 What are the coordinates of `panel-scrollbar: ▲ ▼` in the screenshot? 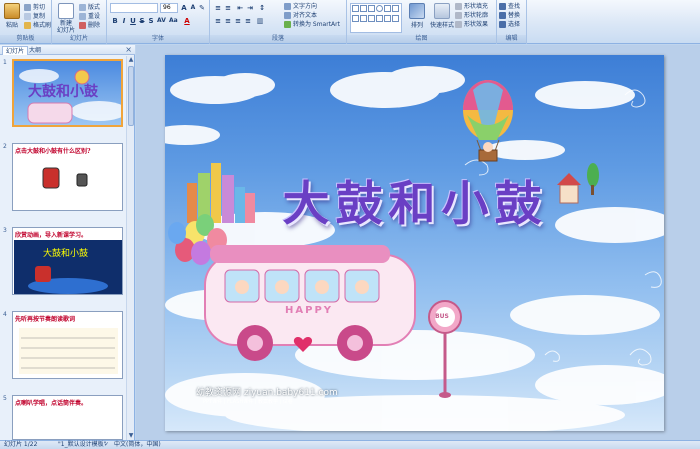 It's located at (130, 248).